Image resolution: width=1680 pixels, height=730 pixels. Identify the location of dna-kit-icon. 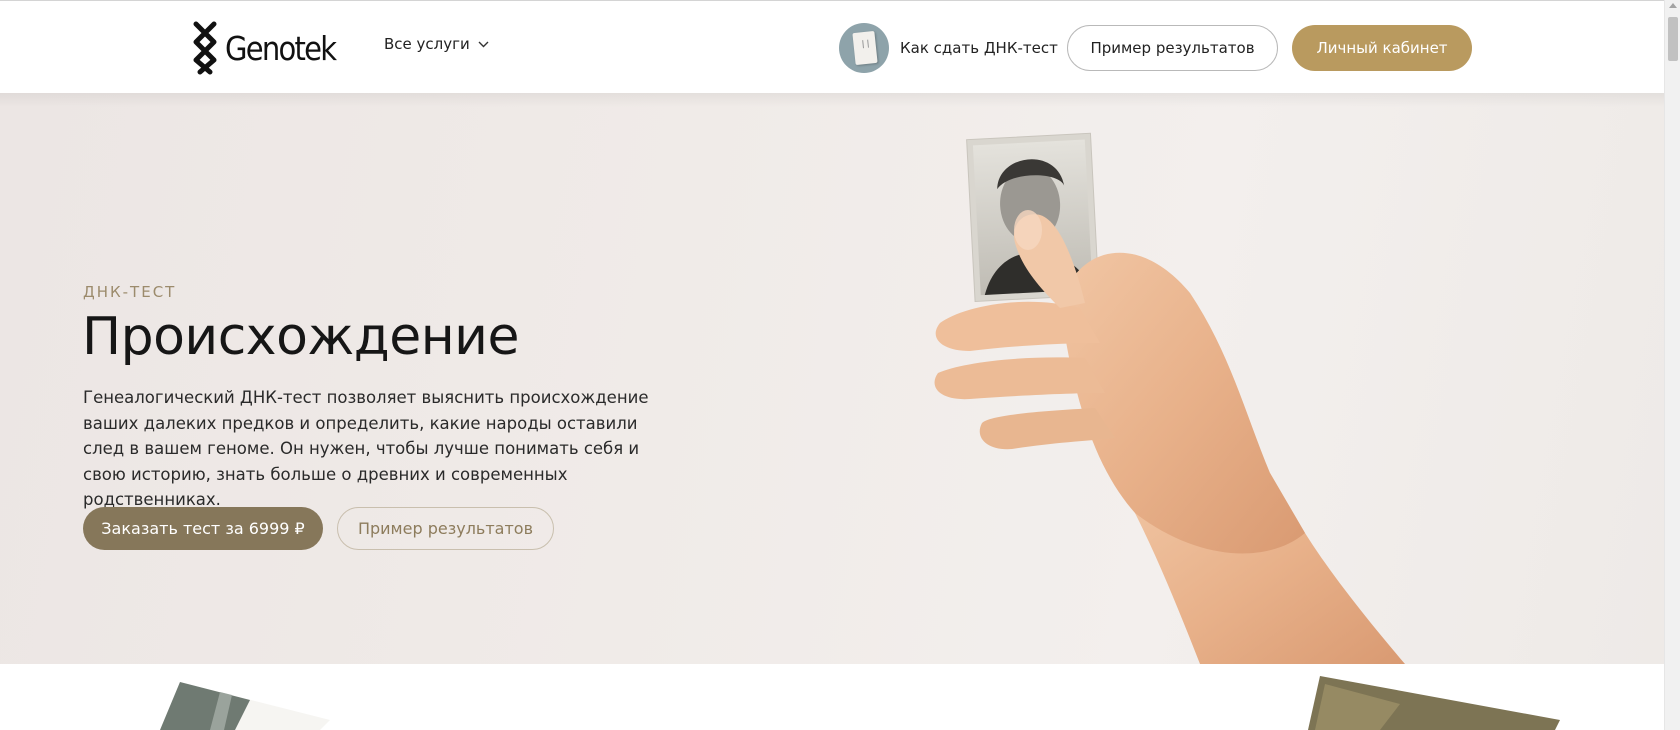
(864, 48).